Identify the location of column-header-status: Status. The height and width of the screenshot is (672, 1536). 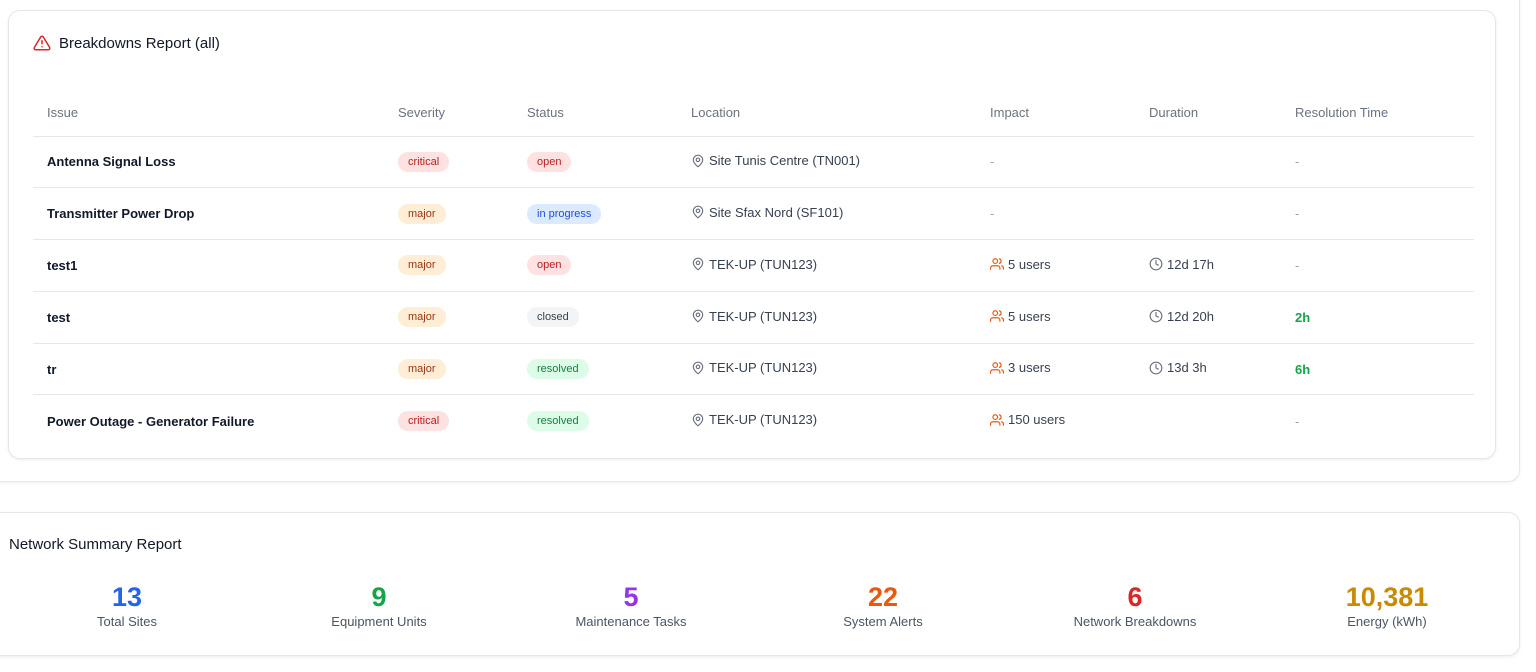
(595, 113).